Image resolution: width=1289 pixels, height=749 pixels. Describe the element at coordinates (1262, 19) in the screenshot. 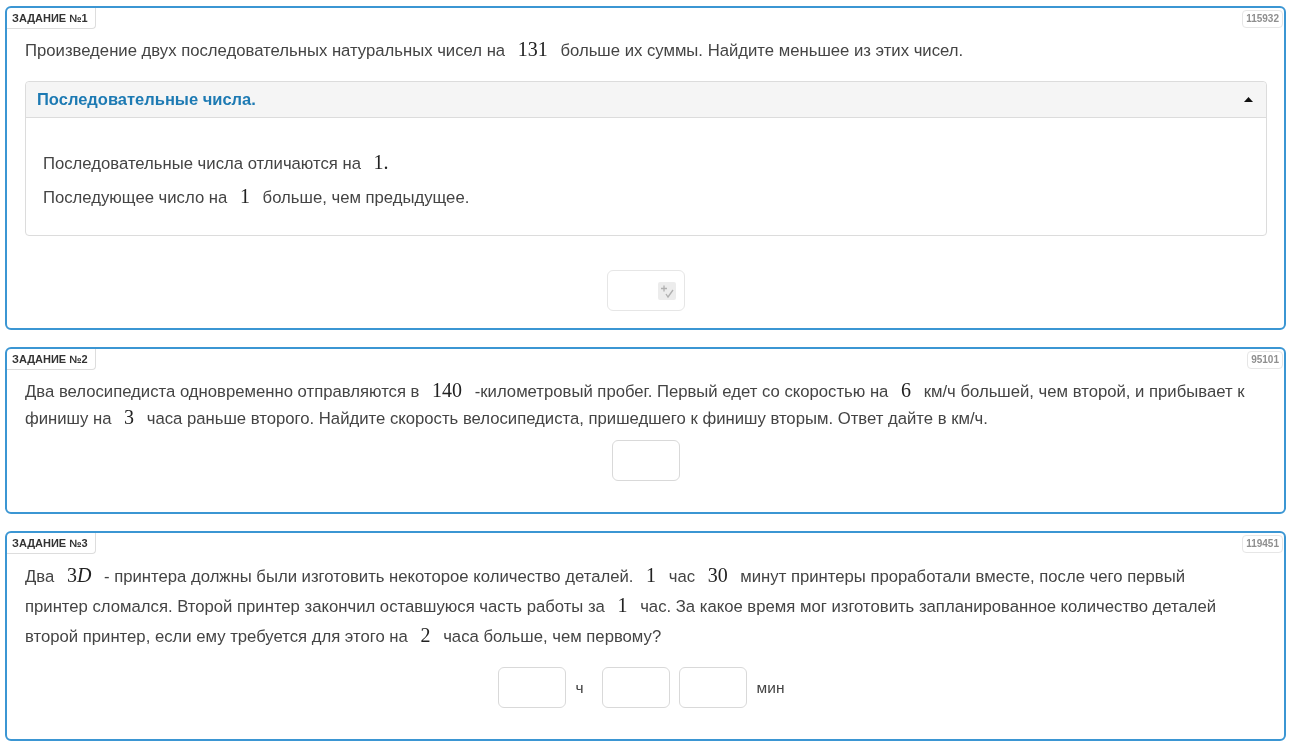

I see `task-number: 115932` at that location.